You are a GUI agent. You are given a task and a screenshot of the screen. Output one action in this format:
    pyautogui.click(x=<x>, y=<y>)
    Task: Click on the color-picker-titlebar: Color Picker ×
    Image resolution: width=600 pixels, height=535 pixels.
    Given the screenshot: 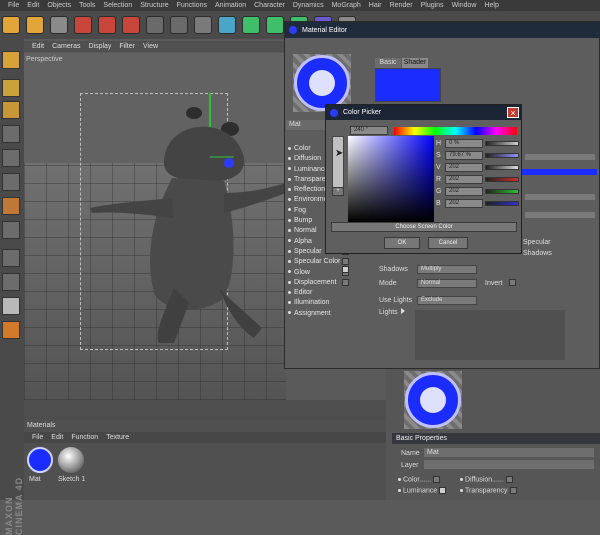 What is the action you would take?
    pyautogui.click(x=423, y=112)
    